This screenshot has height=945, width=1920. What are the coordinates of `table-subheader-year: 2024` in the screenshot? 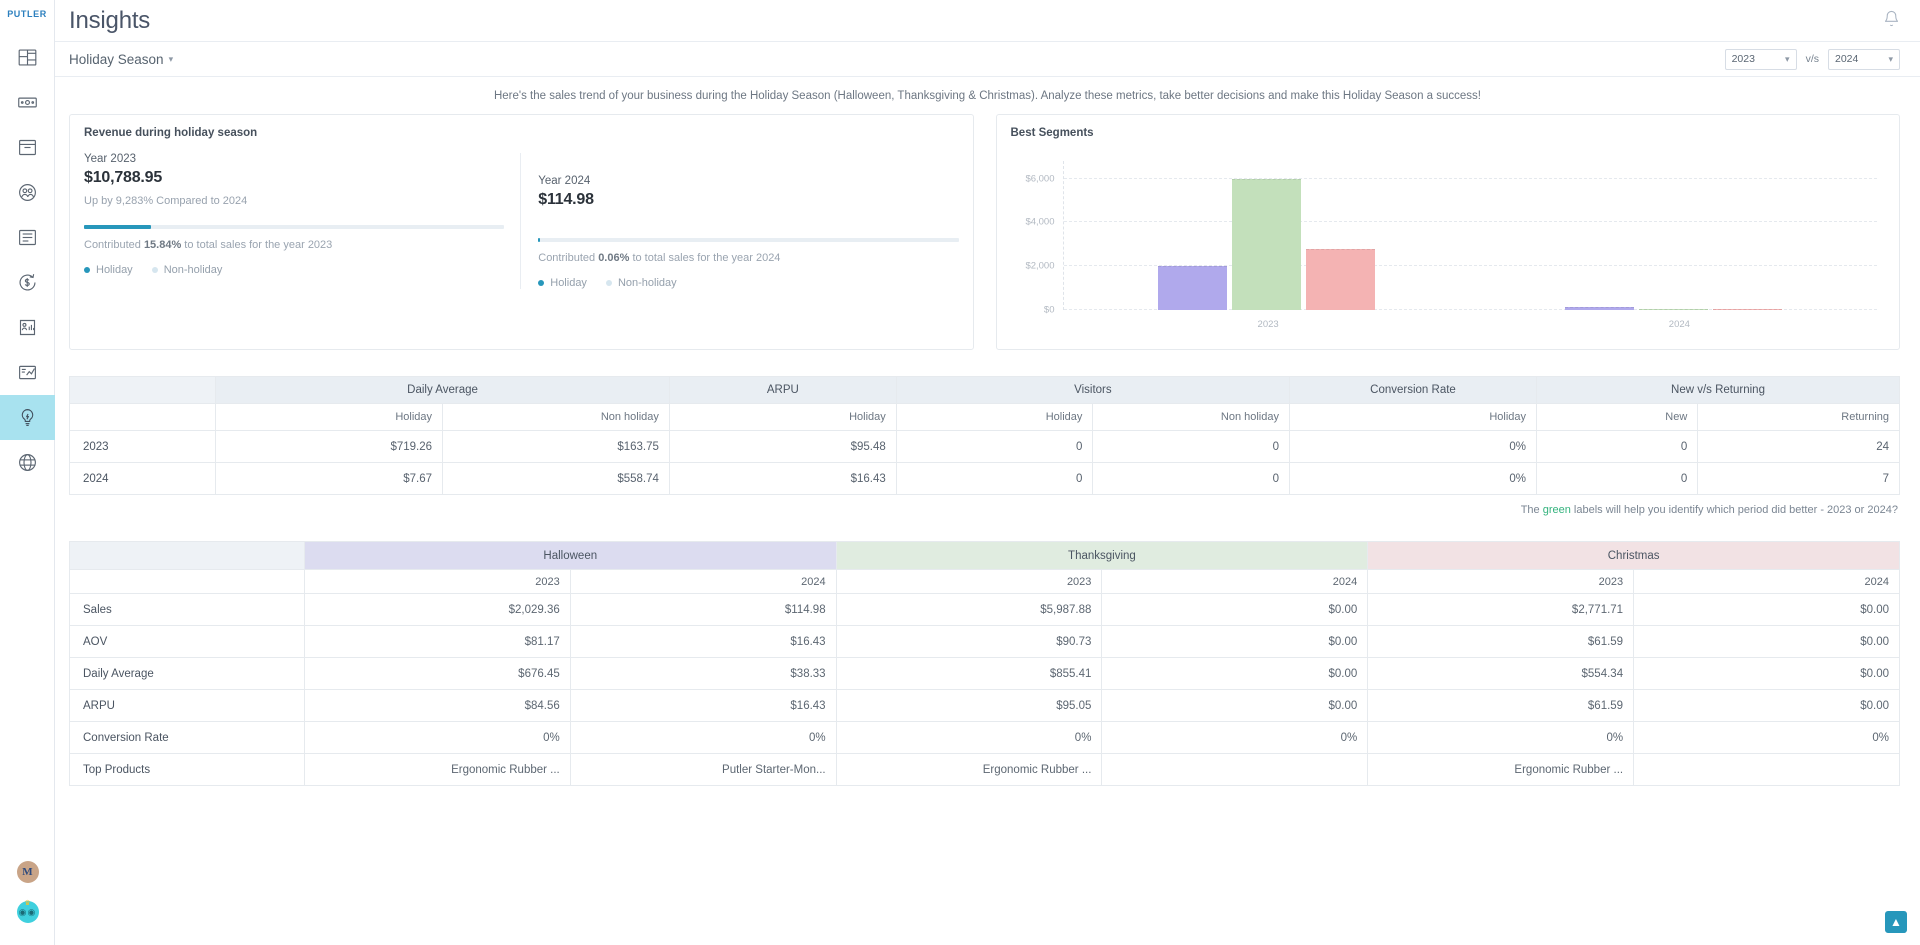 It's located at (1766, 581).